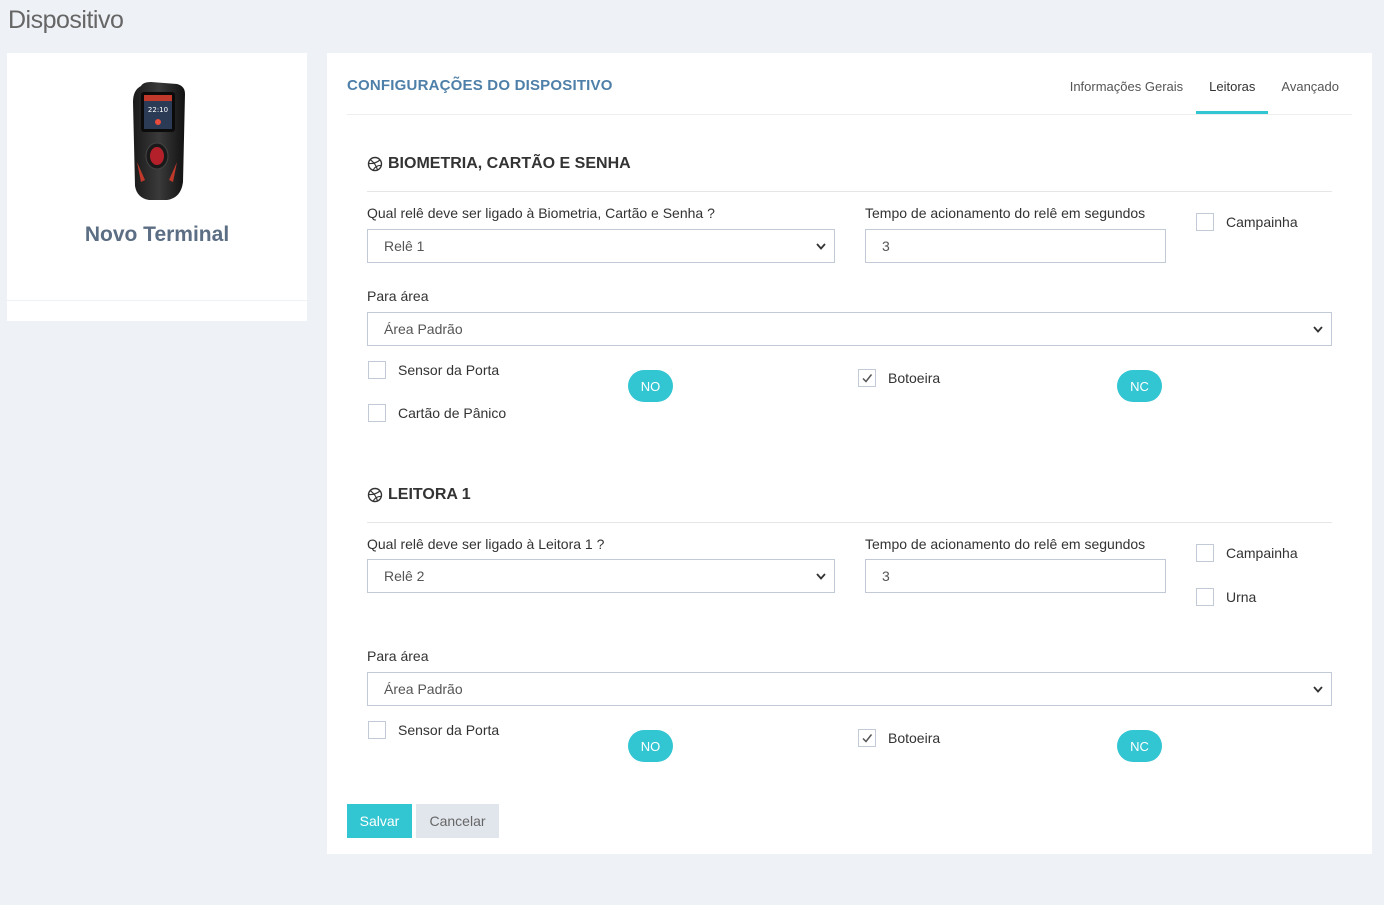 The image size is (1384, 905). Describe the element at coordinates (486, 544) in the screenshot. I see `relay-label: Qual relê deve ser ligado à Leitora 1 ?` at that location.